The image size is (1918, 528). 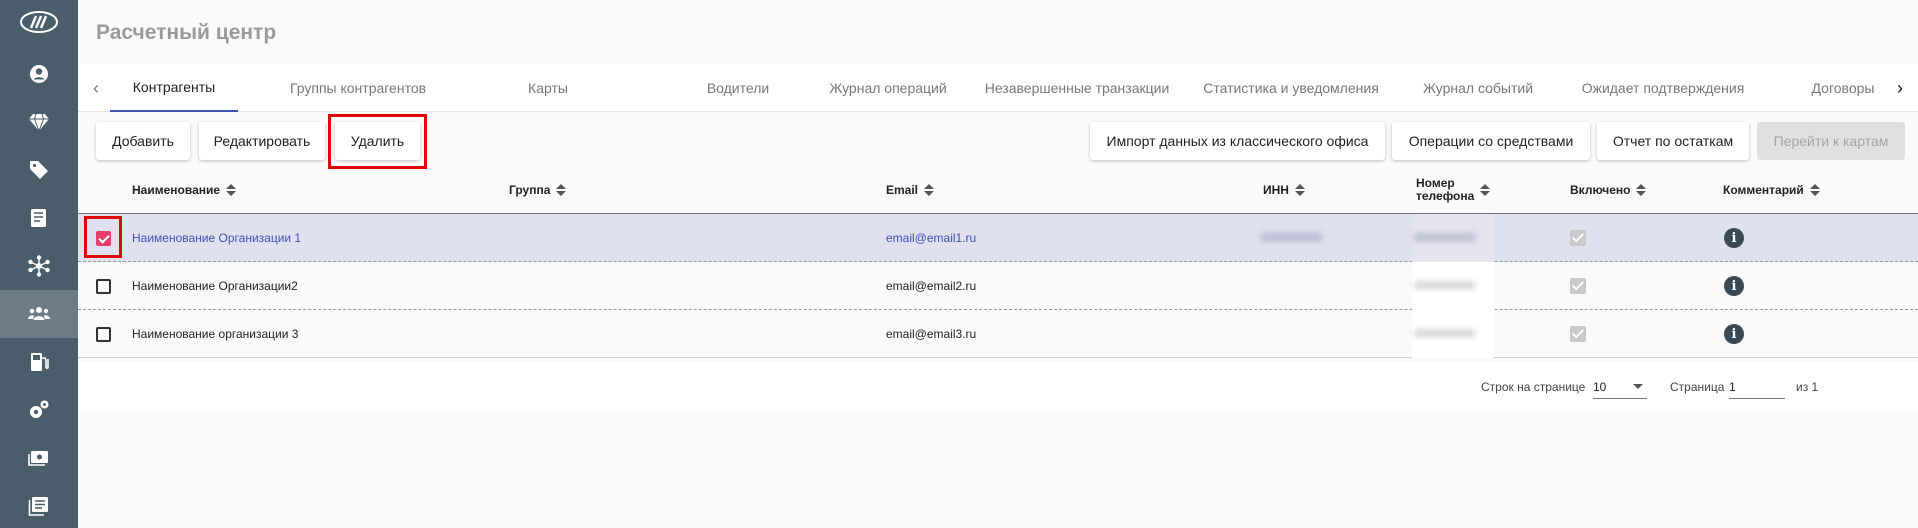 I want to click on tab-cards: Карты, so click(x=548, y=88).